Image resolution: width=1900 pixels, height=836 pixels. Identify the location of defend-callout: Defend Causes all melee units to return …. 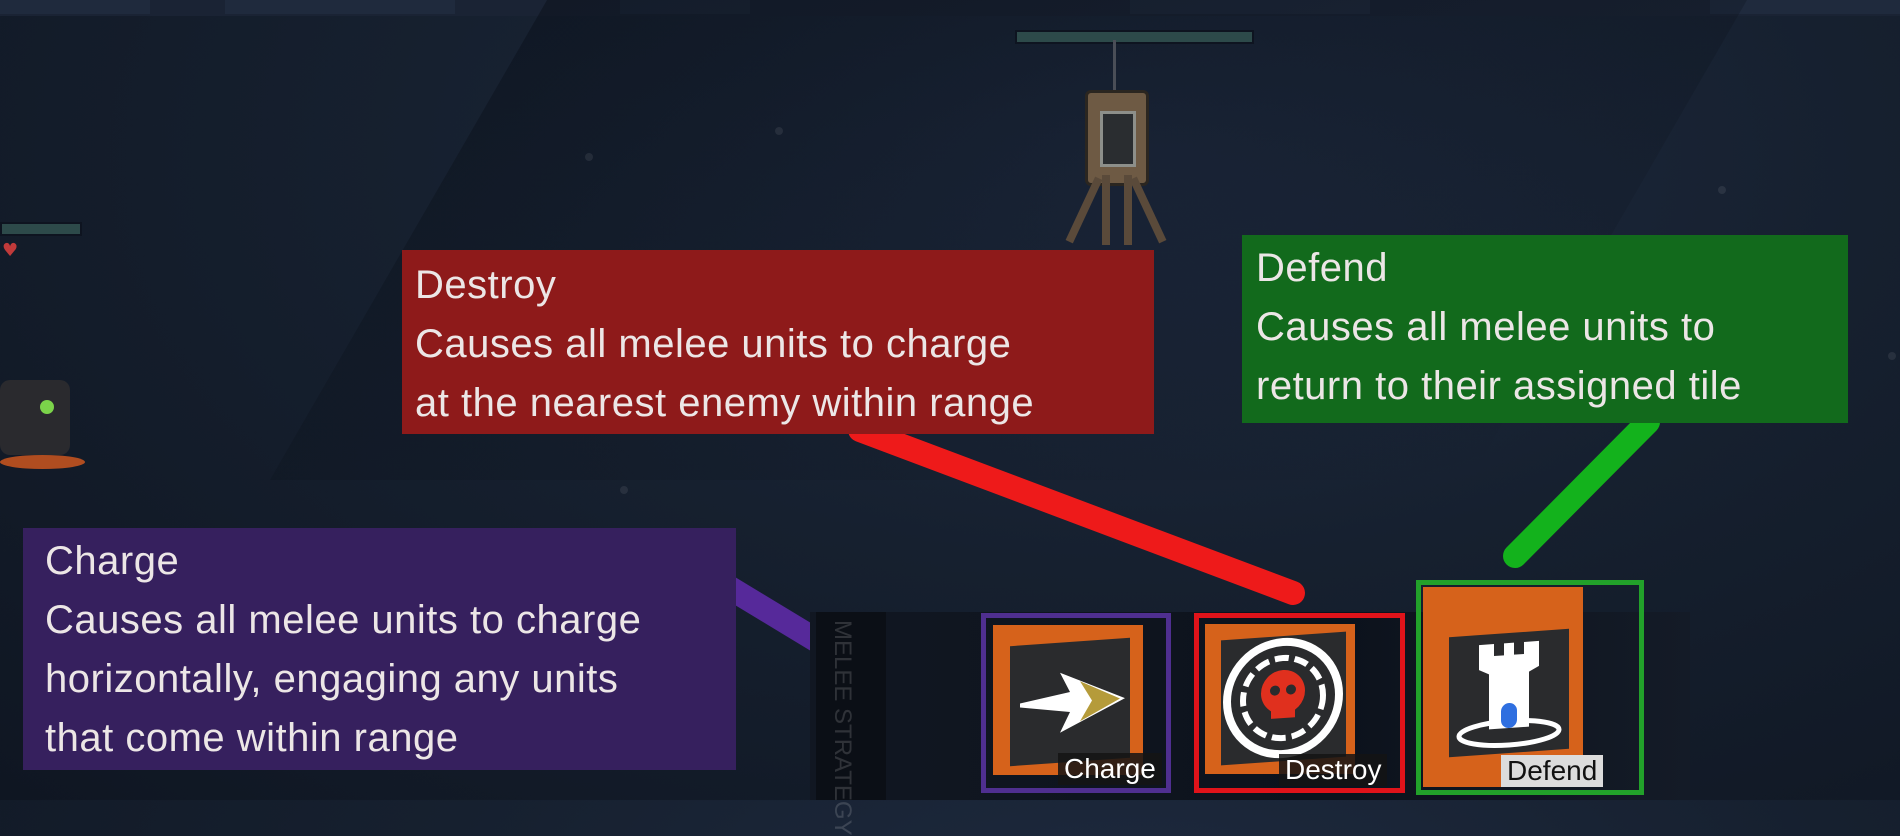
(1545, 329).